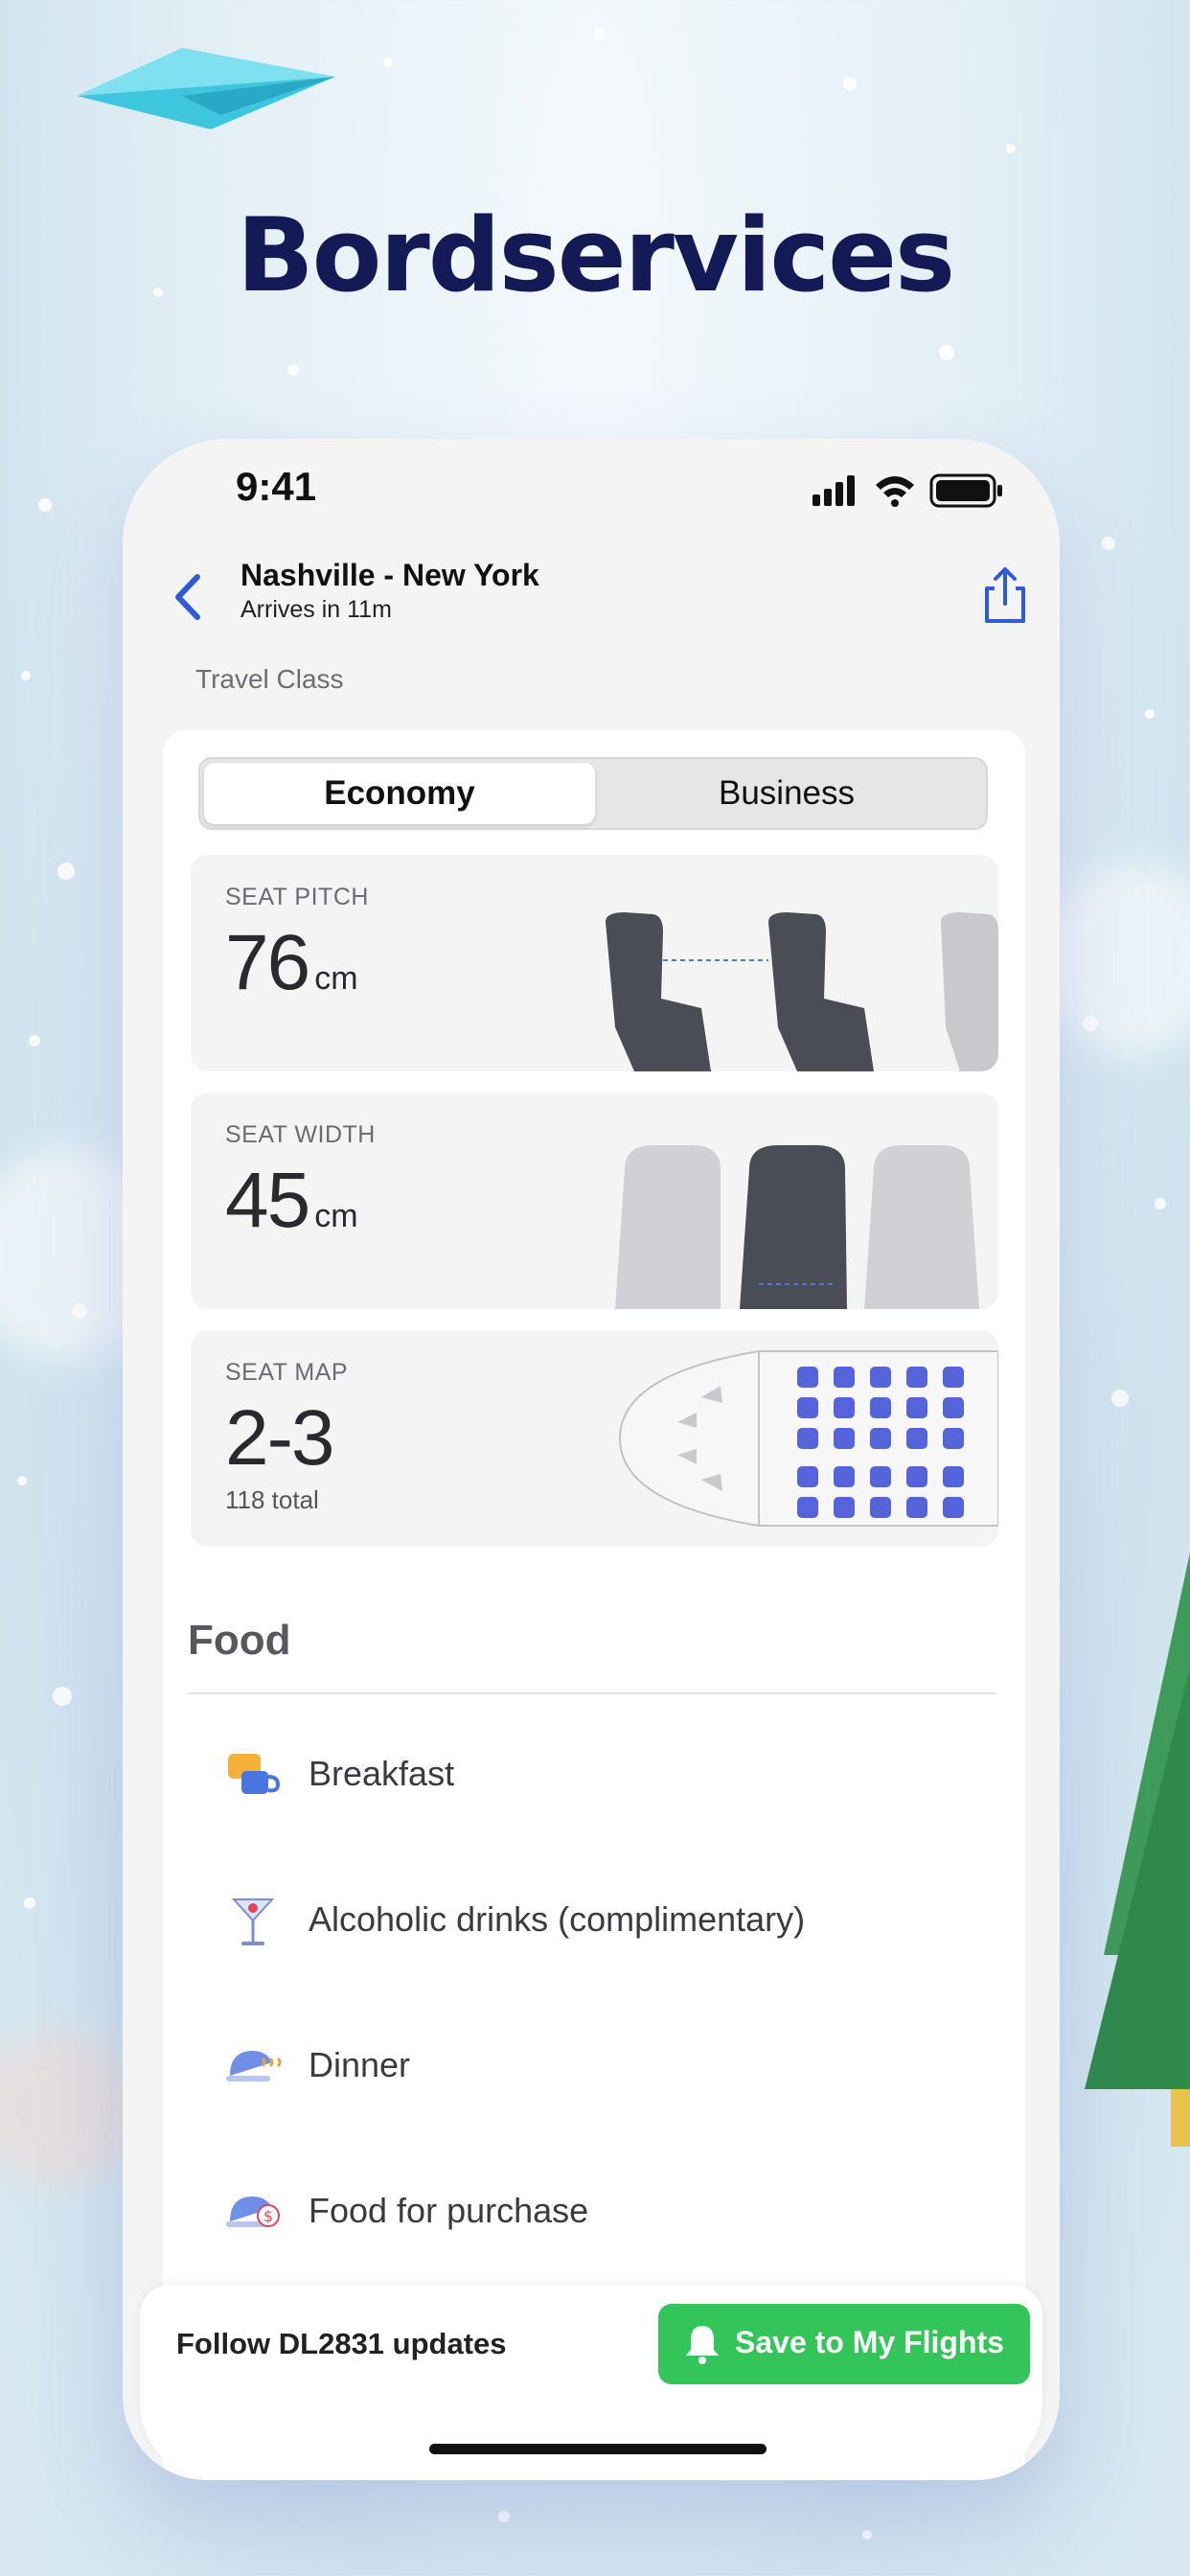 The image size is (1190, 2576). Describe the element at coordinates (254, 2066) in the screenshot. I see `dinner-icon` at that location.